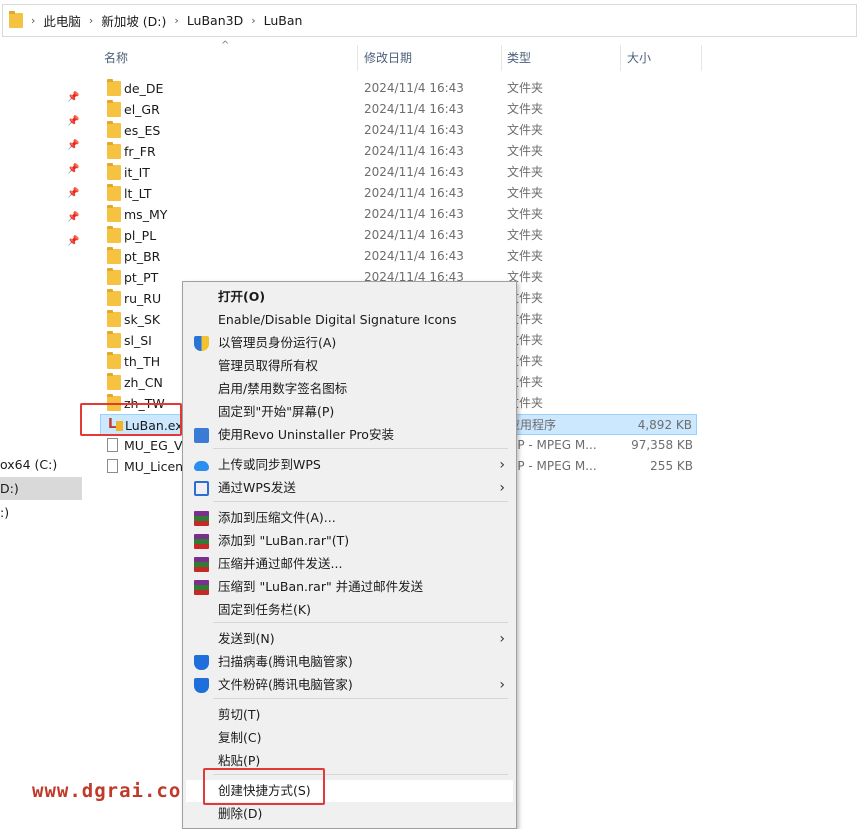 The height and width of the screenshot is (829, 858). I want to click on menu-item-label: 扫描病毒(腾讯电脑管家), so click(285, 661).